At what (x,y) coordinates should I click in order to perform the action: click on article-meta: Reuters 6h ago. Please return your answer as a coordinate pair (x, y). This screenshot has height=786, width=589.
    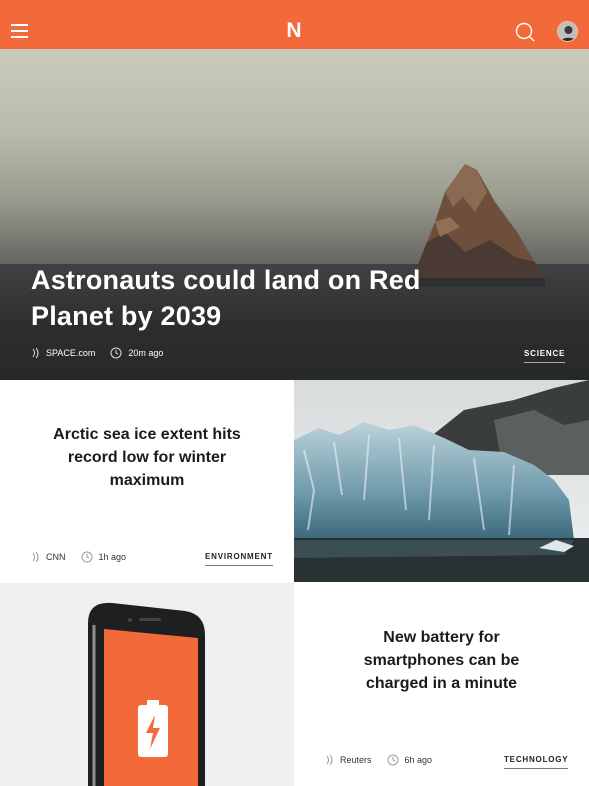
    Looking at the image, I should click on (378, 760).